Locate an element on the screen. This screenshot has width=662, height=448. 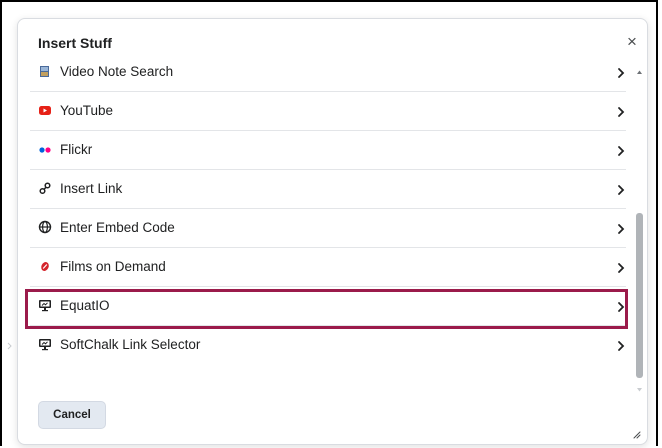
list-item-label: EquatIO is located at coordinates (85, 305).